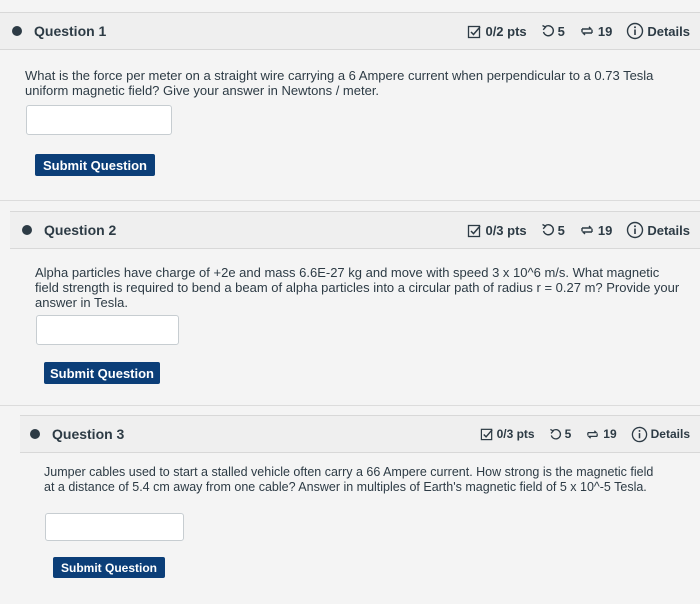 The image size is (700, 604). I want to click on question-title: Question 1, so click(70, 31).